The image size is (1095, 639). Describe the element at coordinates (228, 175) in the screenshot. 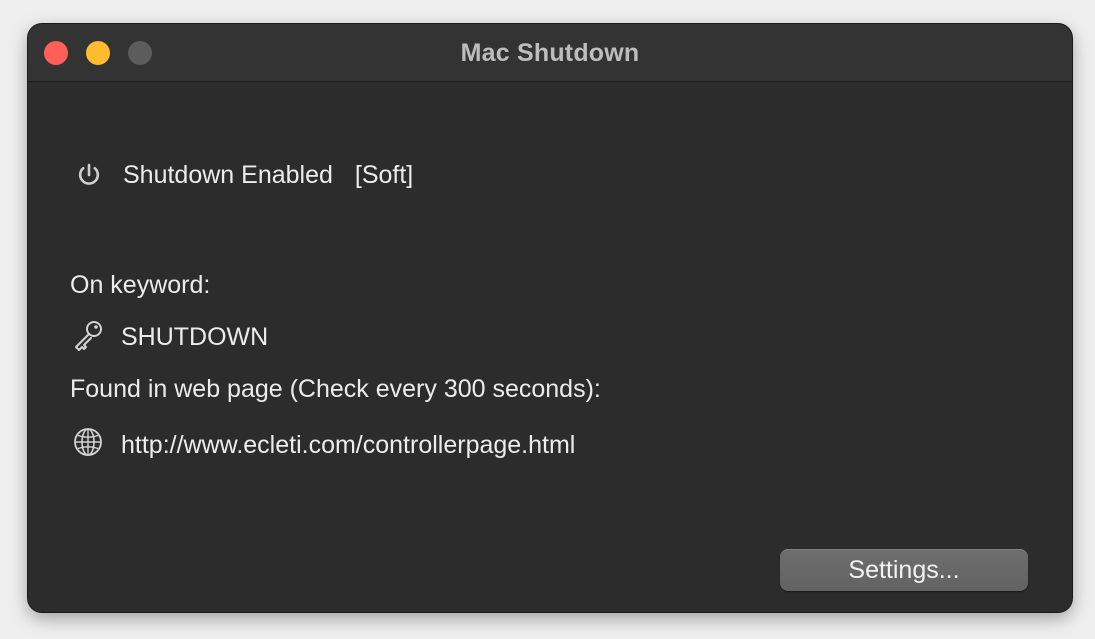

I see `shutdown-status-text: Shutdown Enabled` at that location.